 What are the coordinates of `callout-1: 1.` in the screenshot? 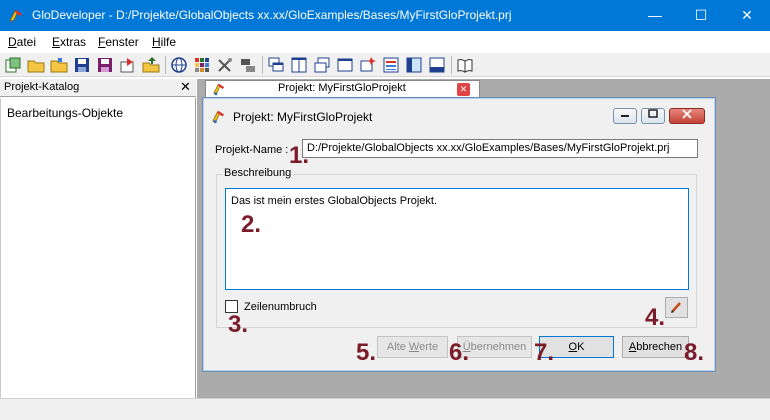 It's located at (299, 155).